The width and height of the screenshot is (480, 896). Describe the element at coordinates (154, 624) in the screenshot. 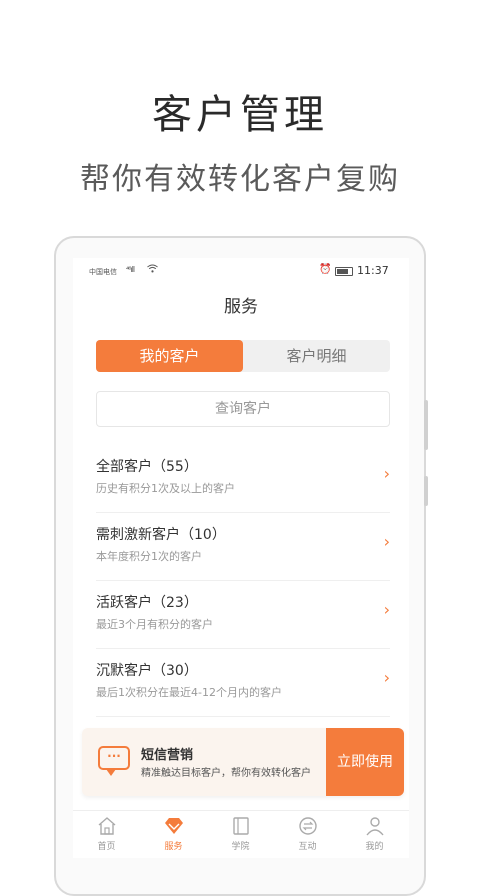

I see `list-item-desc: 最近3个月有积分的客户` at that location.